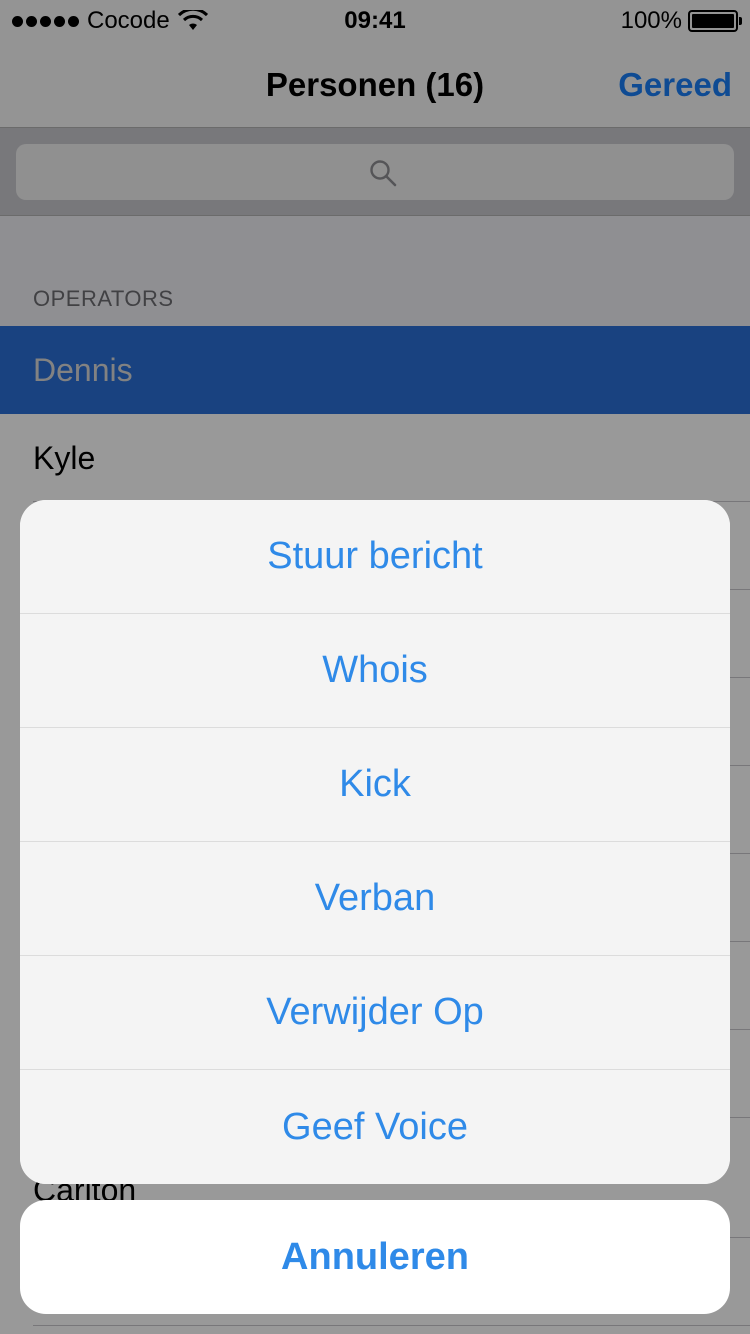 Image resolution: width=750 pixels, height=1334 pixels. I want to click on ban-button: Verban, so click(375, 899).